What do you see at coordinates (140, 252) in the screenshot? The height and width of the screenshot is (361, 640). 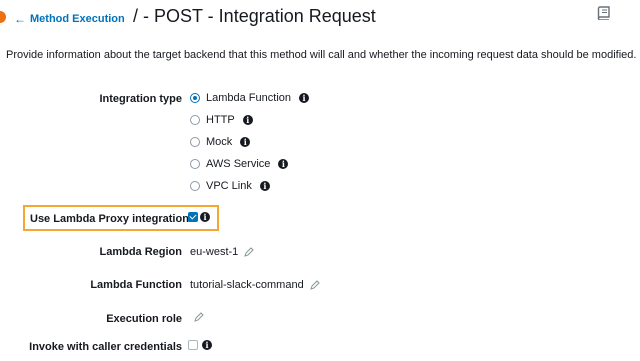 I see `lambda-region-label: Lambda Region` at bounding box center [140, 252].